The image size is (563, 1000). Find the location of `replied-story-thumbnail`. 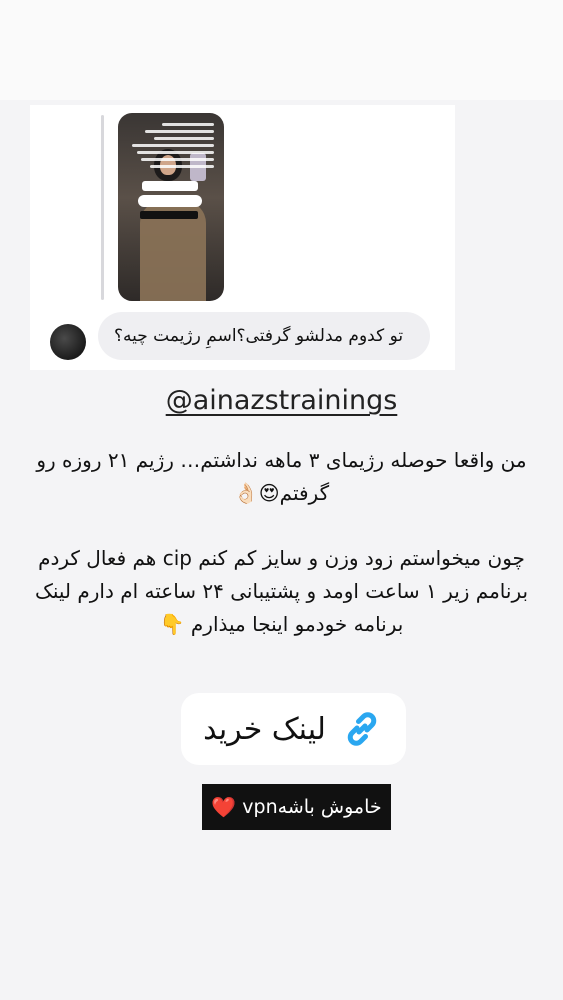

replied-story-thumbnail is located at coordinates (171, 207).